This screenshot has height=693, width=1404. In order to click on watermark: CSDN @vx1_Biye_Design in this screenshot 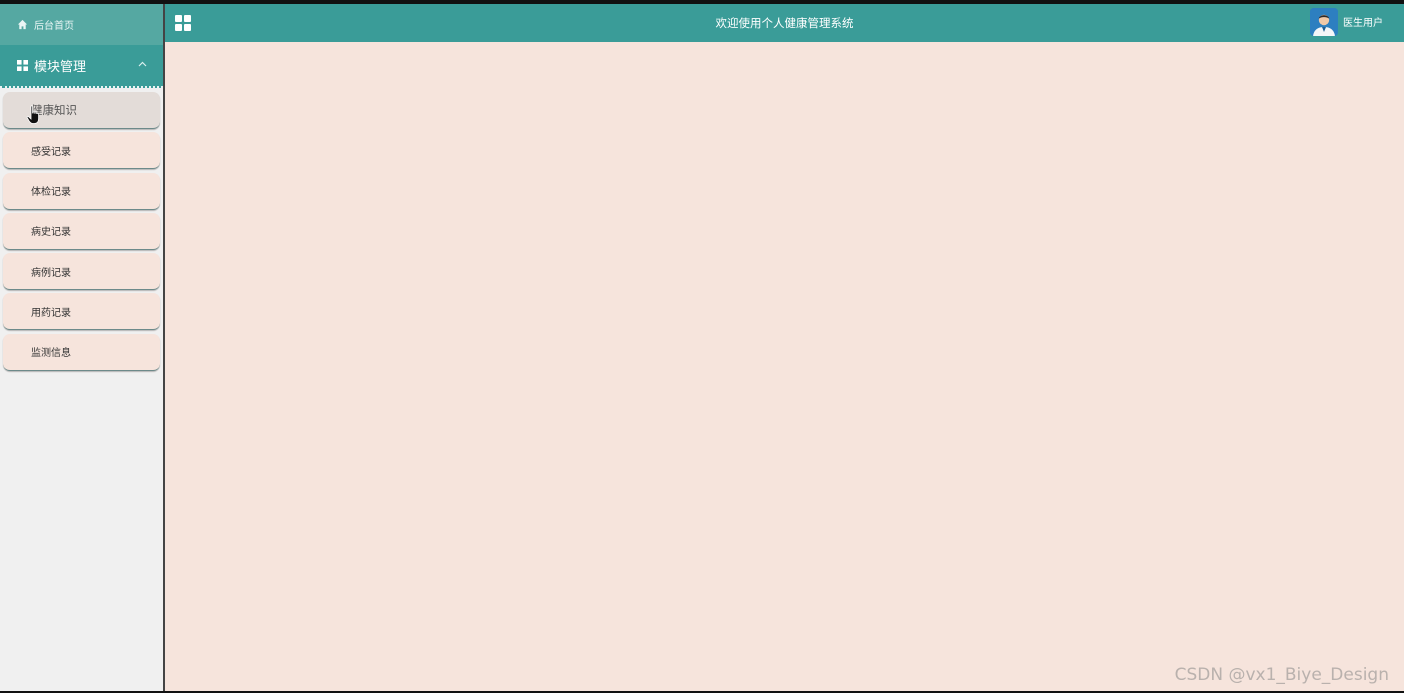, I will do `click(1281, 675)`.